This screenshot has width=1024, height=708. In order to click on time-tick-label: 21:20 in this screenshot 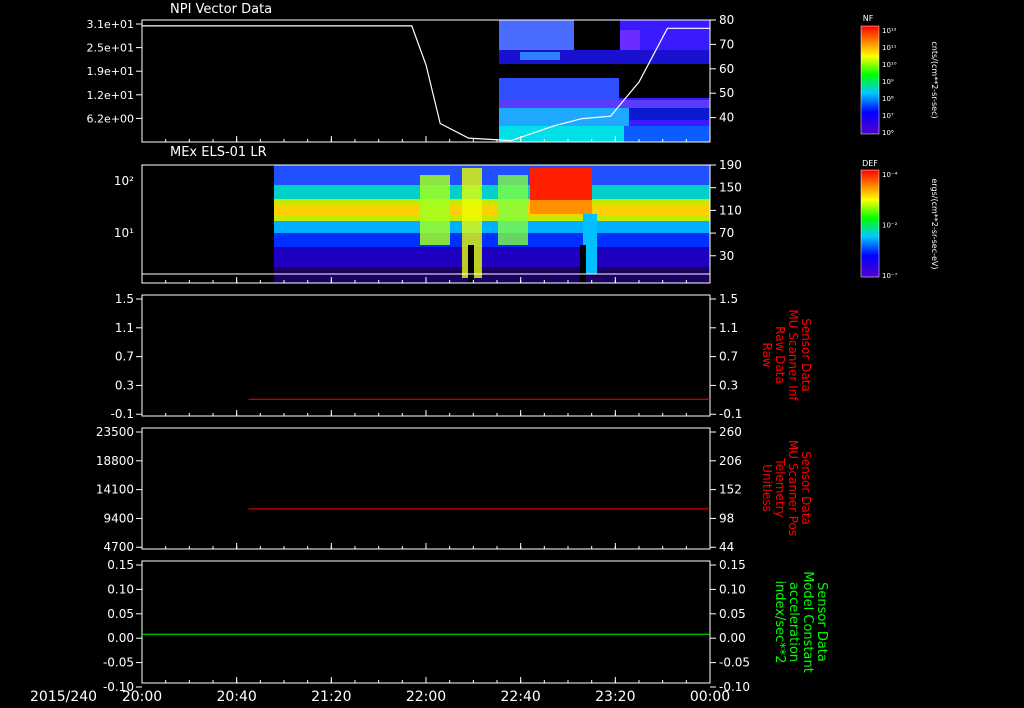, I will do `click(331, 697)`.